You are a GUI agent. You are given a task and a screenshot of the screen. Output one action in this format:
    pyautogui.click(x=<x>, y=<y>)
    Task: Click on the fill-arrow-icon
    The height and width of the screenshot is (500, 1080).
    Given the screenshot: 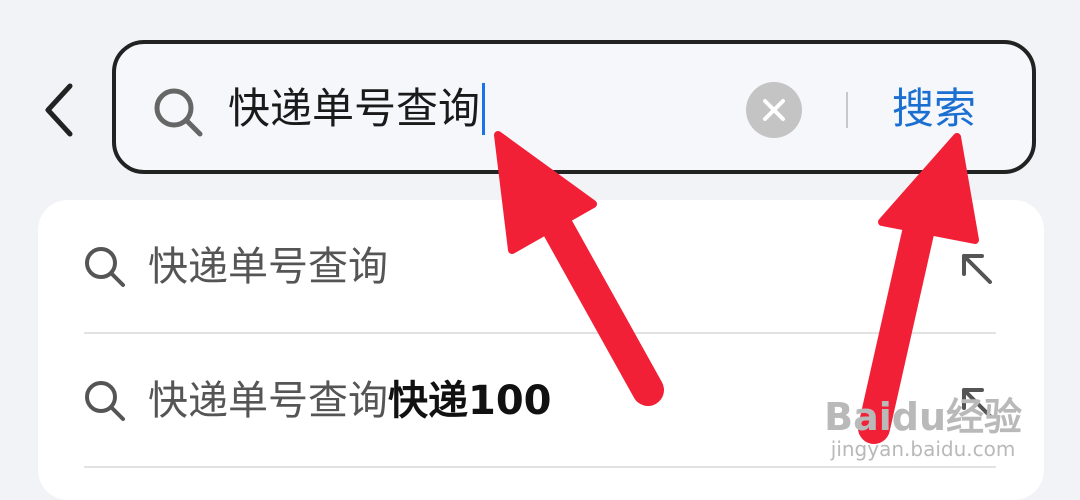 What is the action you would take?
    pyautogui.click(x=976, y=268)
    